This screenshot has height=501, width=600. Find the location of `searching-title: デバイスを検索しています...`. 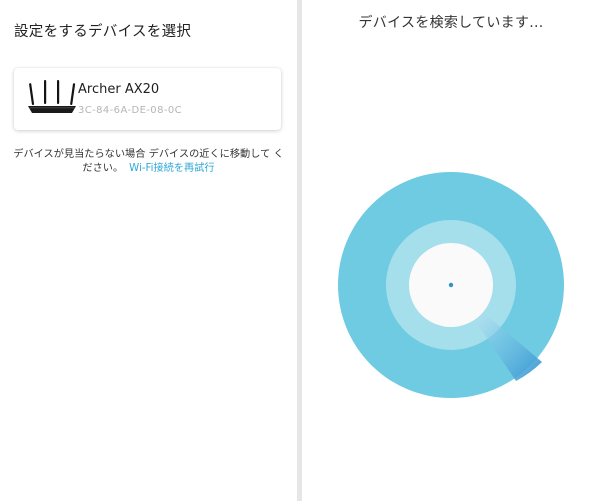

searching-title: デバイスを検索しています... is located at coordinates (451, 23).